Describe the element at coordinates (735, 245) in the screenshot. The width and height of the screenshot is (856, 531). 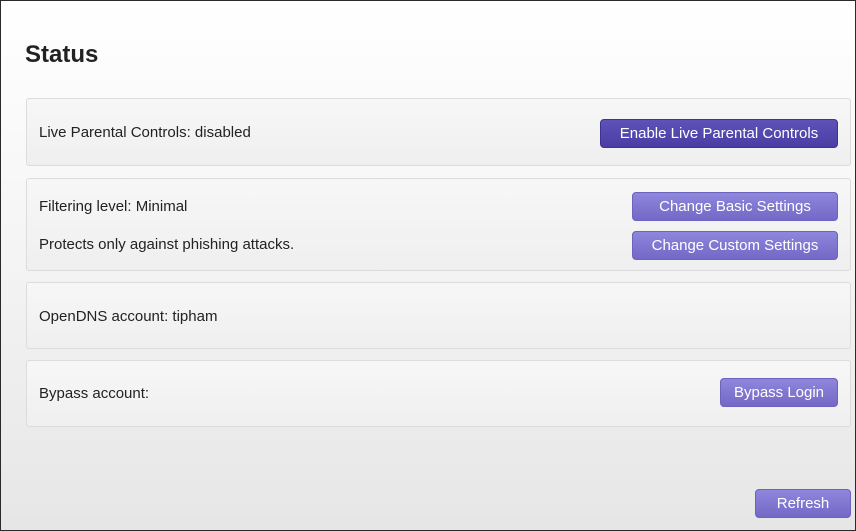
I see `change-custom-settings-button: Change Custom Settings` at that location.